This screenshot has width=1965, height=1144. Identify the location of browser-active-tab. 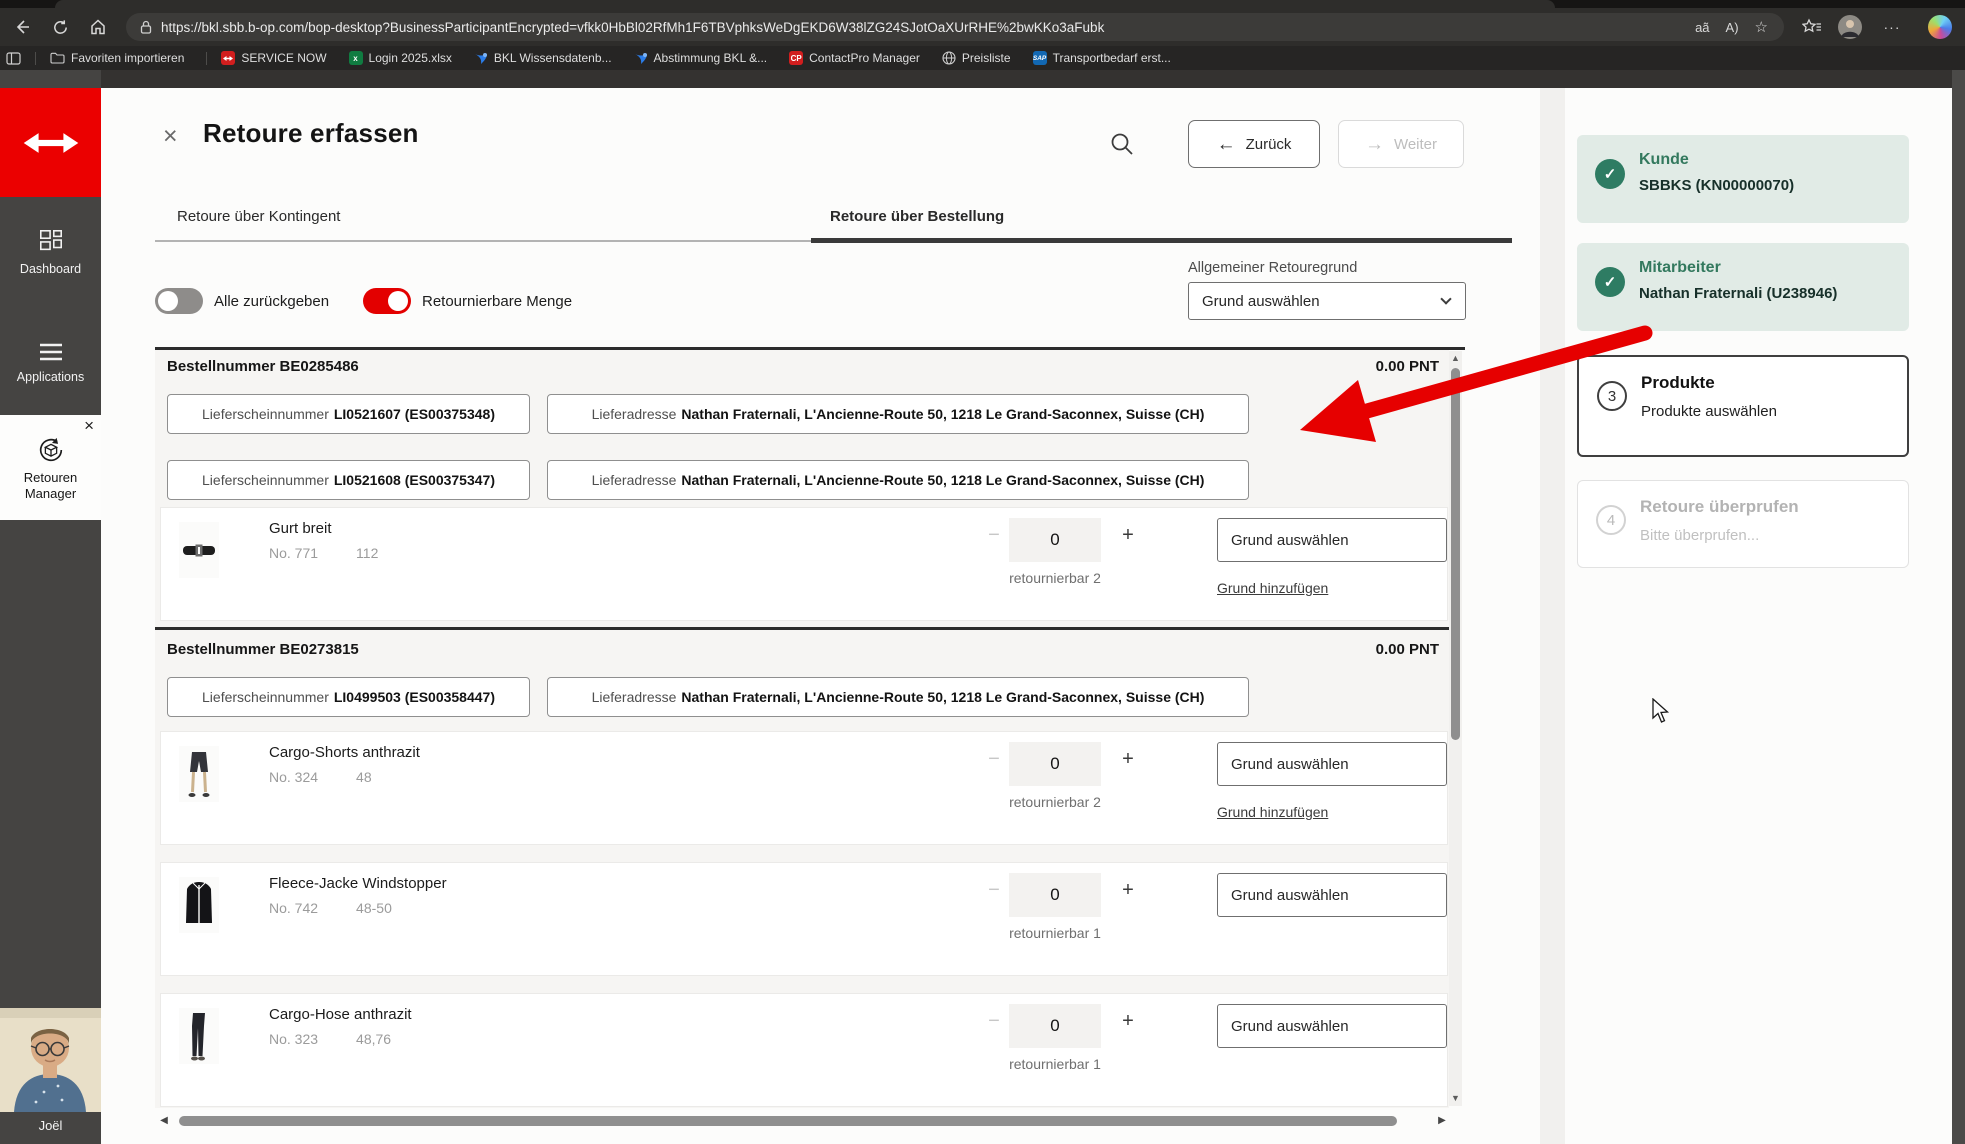
(805, 4).